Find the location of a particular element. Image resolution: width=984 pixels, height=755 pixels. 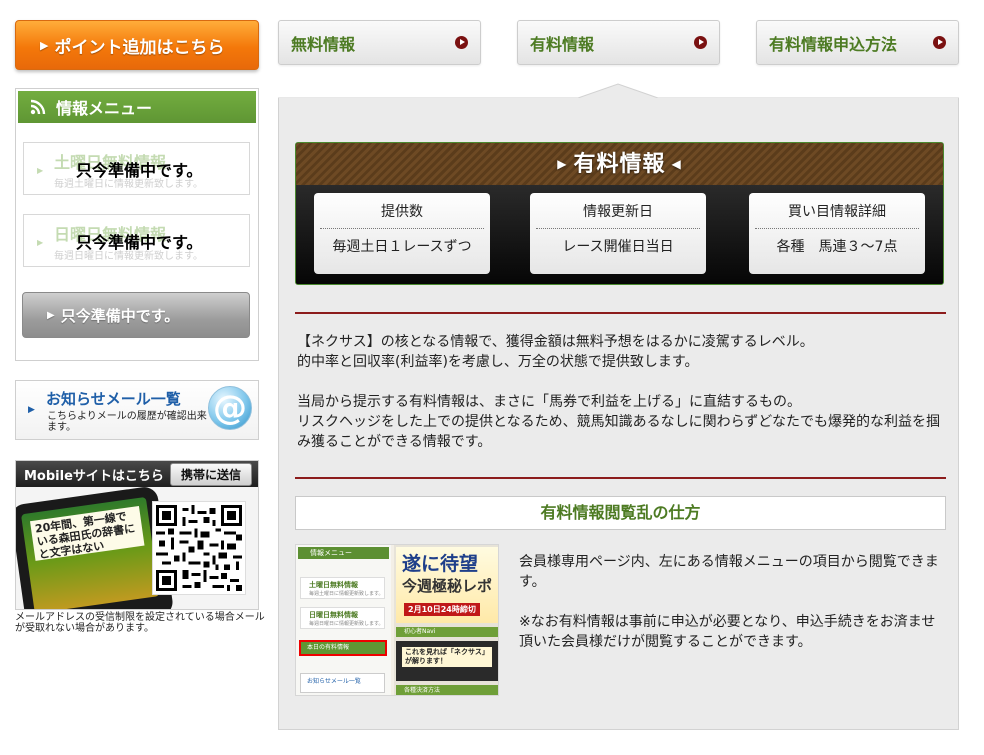

description-line: 【ネクサス】の核となる情報で、獲得金額は無料予想をはるかに凌駕するレベル。 is located at coordinates (555, 342).